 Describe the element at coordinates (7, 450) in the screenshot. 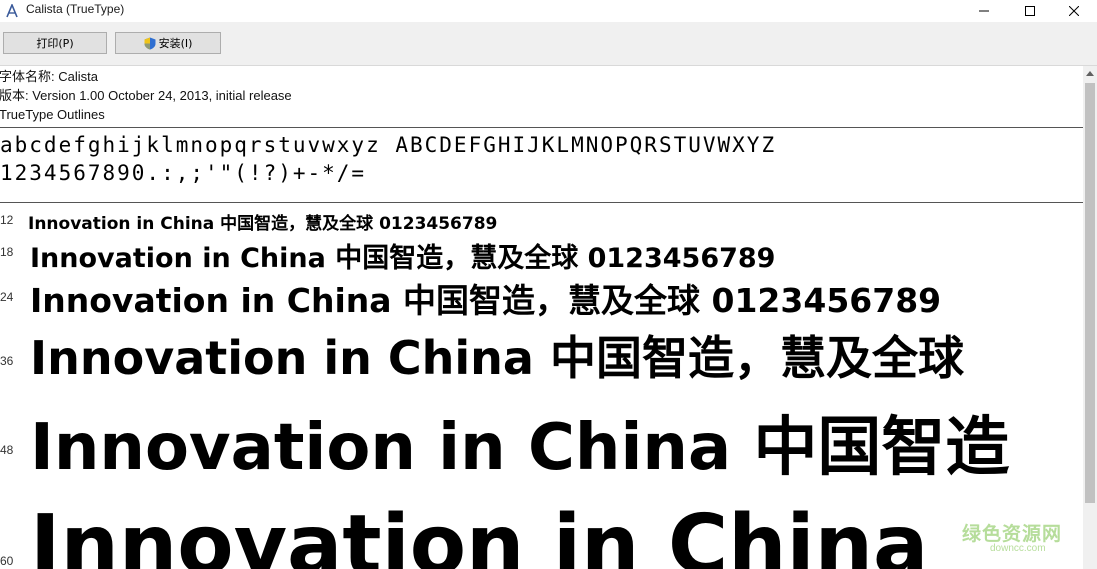

I see `sample-size-label: 48` at that location.